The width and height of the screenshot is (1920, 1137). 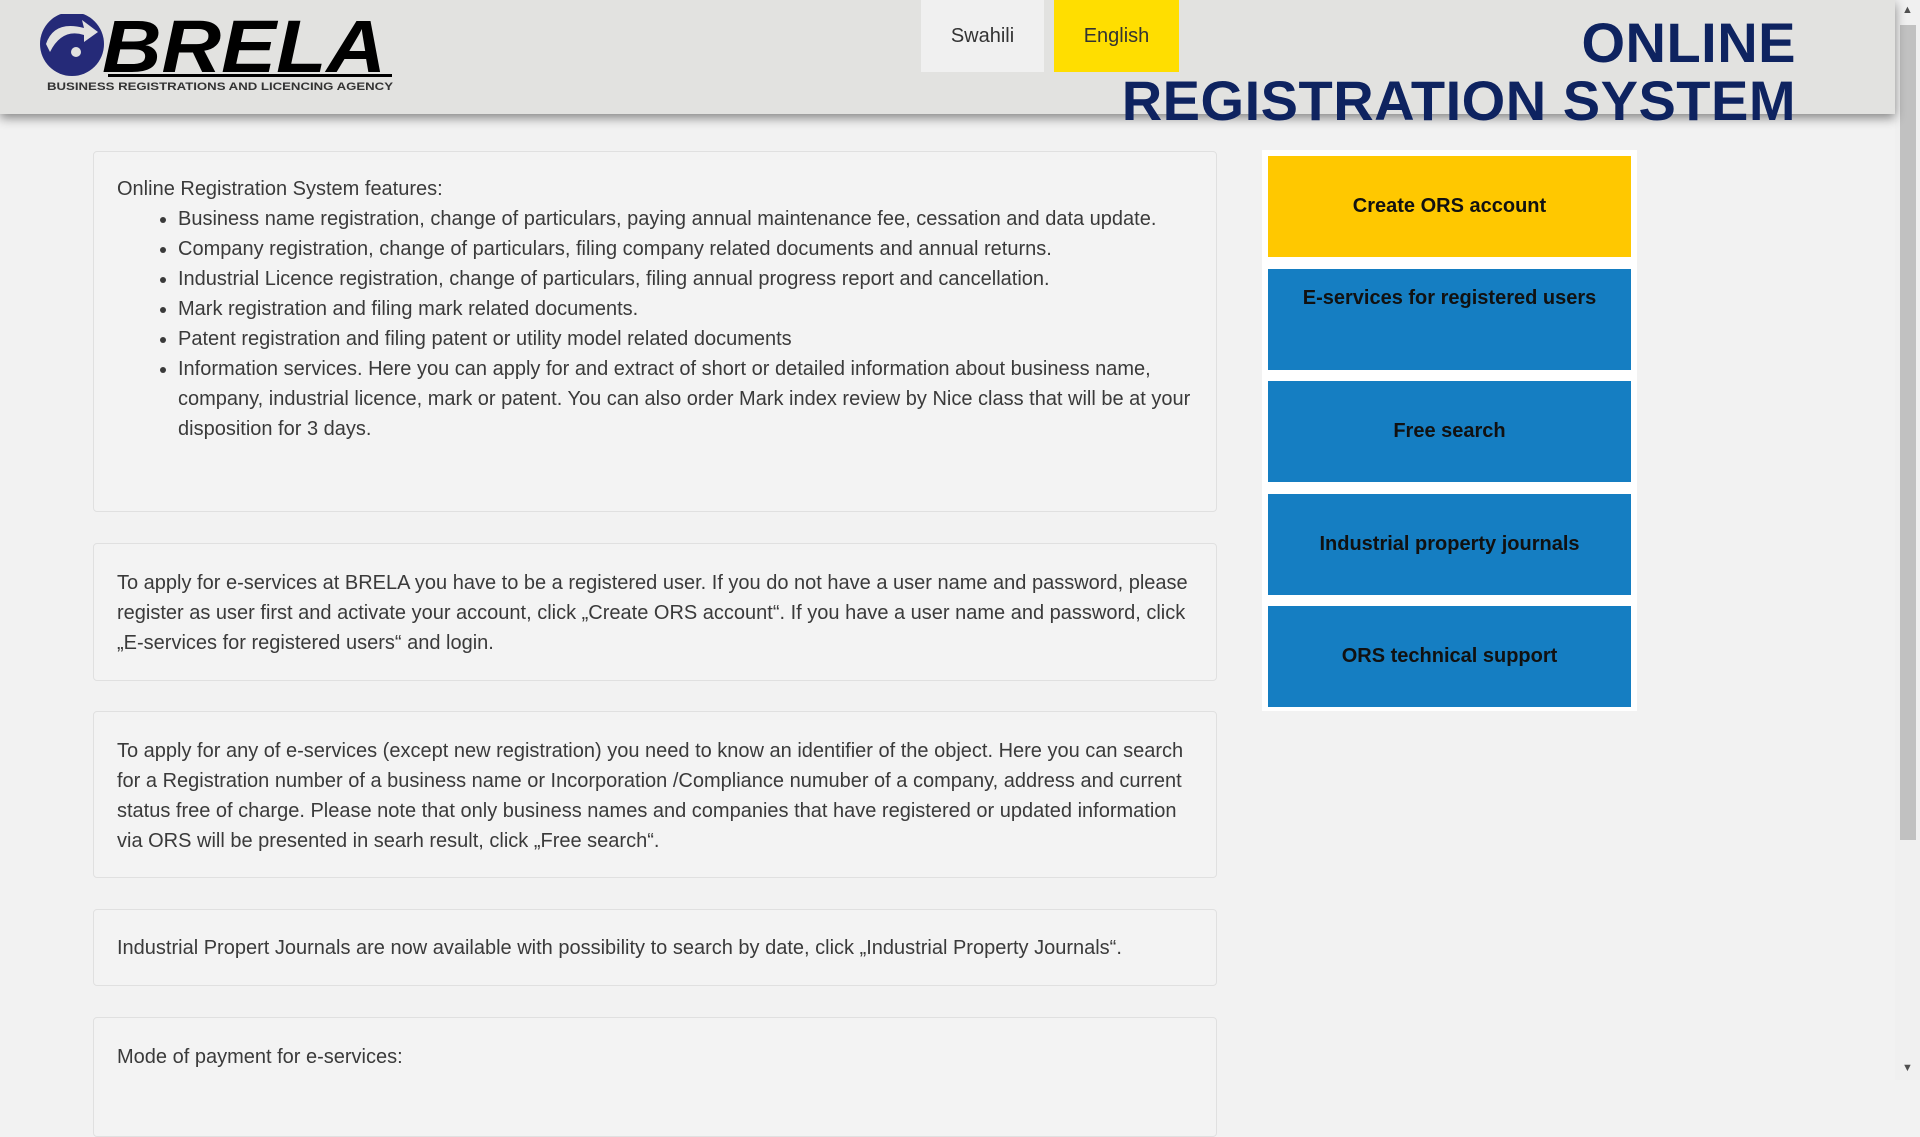 What do you see at coordinates (1449, 298) in the screenshot?
I see `button-label: E-services for registered users` at bounding box center [1449, 298].